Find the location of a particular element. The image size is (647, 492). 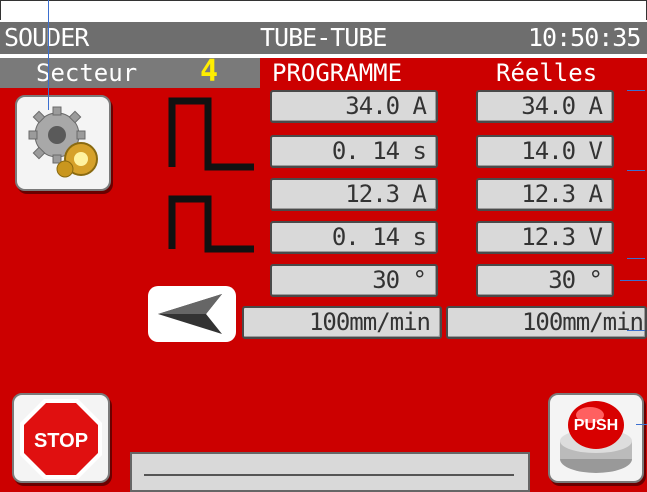

settings-button is located at coordinates (63, 143).